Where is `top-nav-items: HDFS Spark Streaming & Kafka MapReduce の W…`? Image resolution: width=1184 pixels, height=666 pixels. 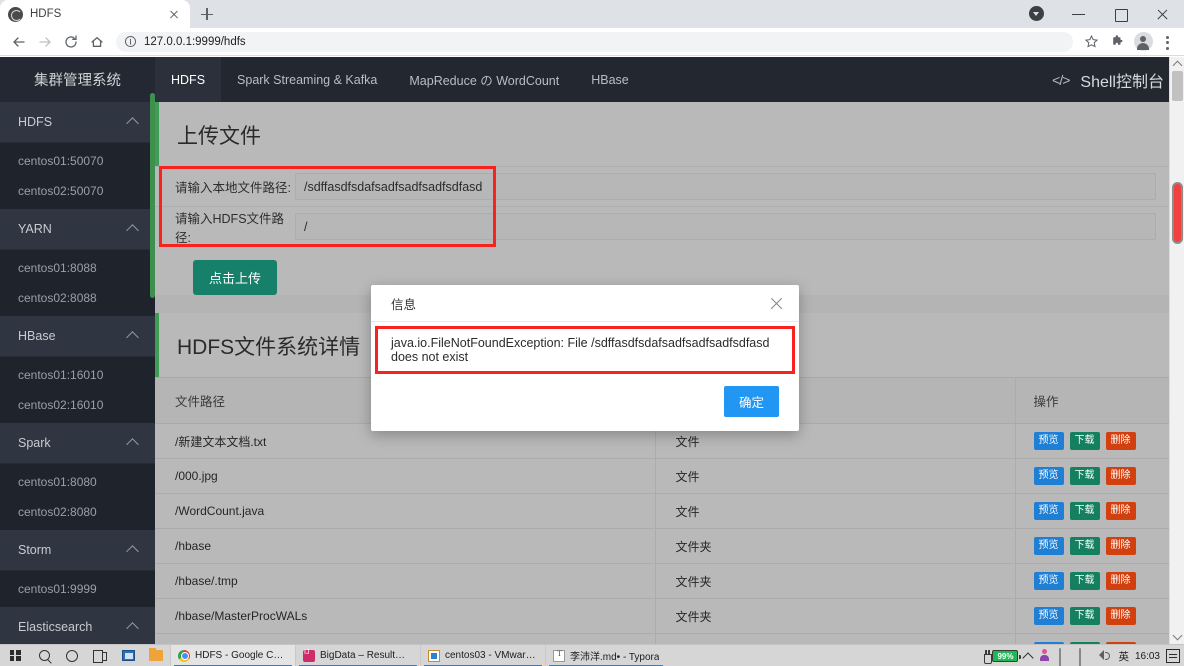
top-nav-items: HDFS Spark Streaming & Kafka MapReduce の W… is located at coordinates (400, 79).